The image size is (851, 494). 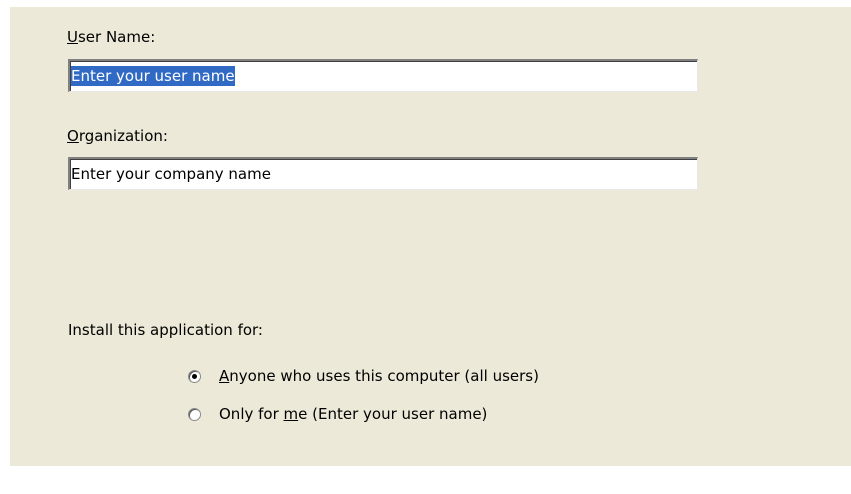 What do you see at coordinates (171, 174) in the screenshot?
I see `organization-value: Enter your company name` at bounding box center [171, 174].